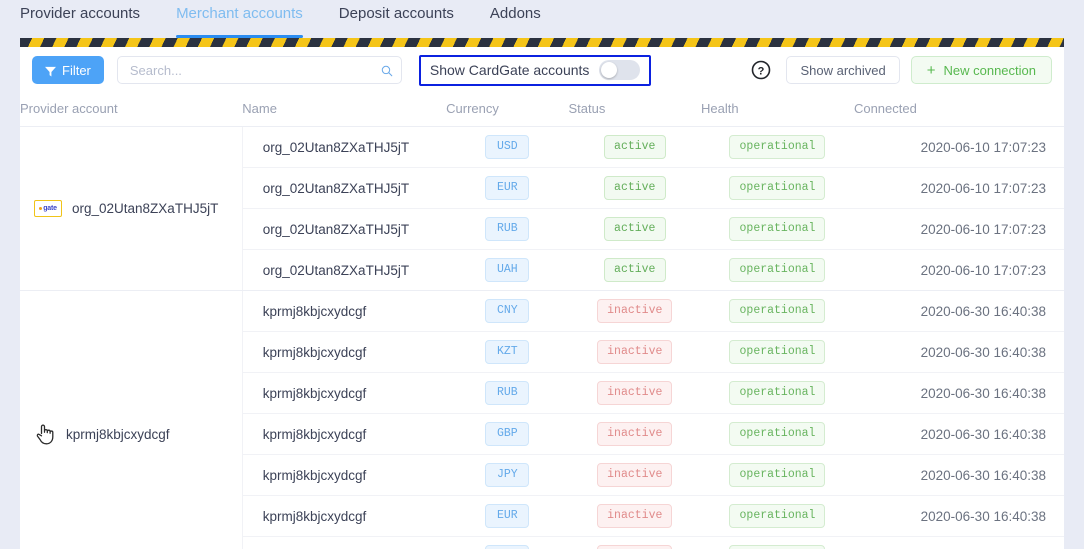  I want to click on help-circle-icon: ?, so click(761, 70).